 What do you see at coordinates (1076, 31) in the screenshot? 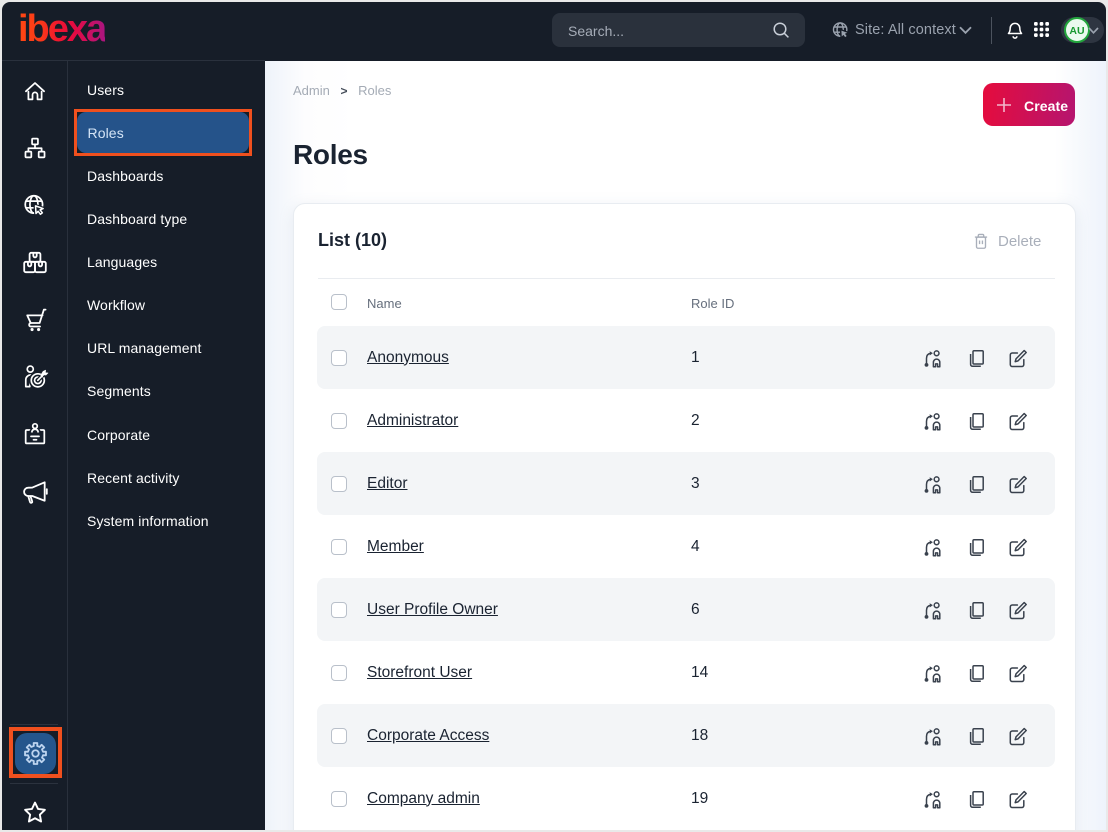
I see `svg-text: AU` at bounding box center [1076, 31].